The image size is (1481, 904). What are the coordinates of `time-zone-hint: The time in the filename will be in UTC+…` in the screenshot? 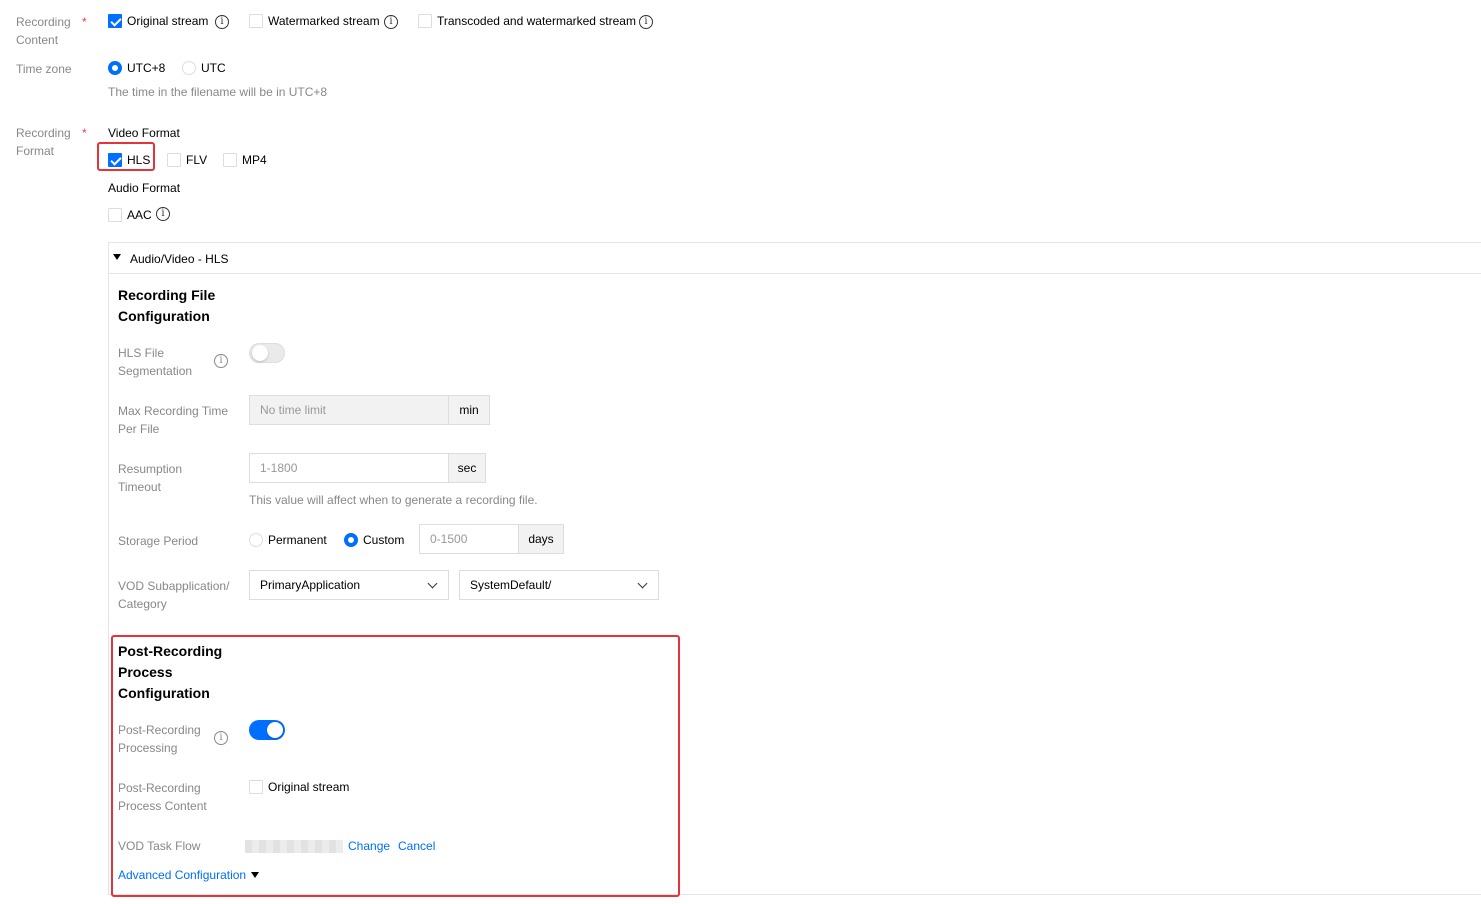 It's located at (218, 92).